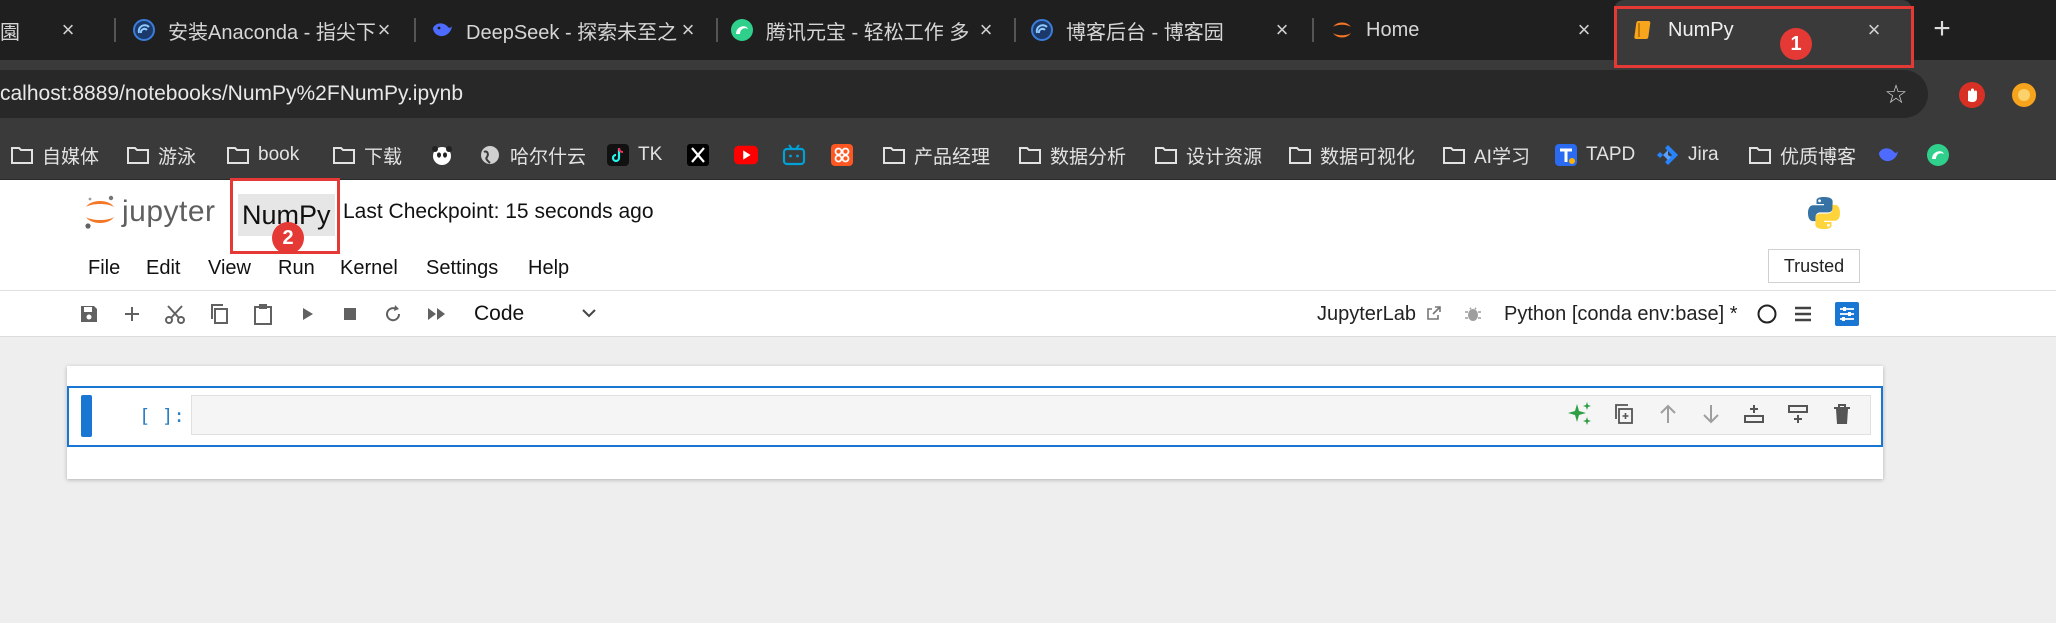 The image size is (2056, 623). Describe the element at coordinates (369, 268) in the screenshot. I see `menu-kernel: Kernel` at that location.